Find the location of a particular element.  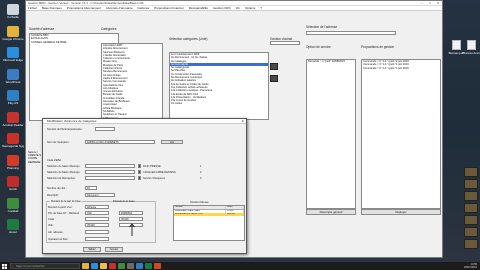

move-left-button is located at coordinates (274, 78).